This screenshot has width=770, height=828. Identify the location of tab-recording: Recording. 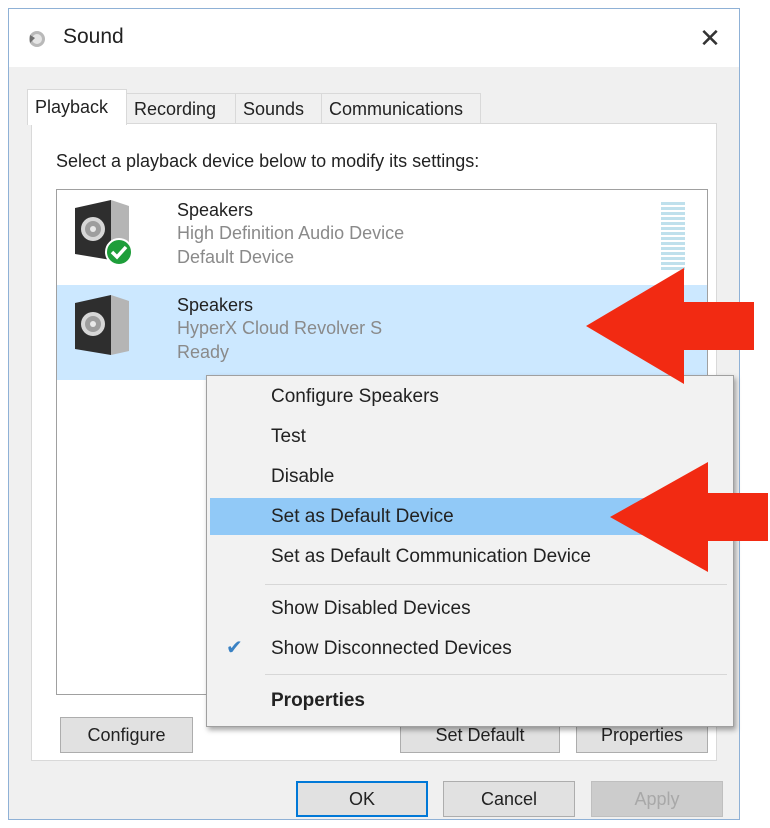
(181, 108).